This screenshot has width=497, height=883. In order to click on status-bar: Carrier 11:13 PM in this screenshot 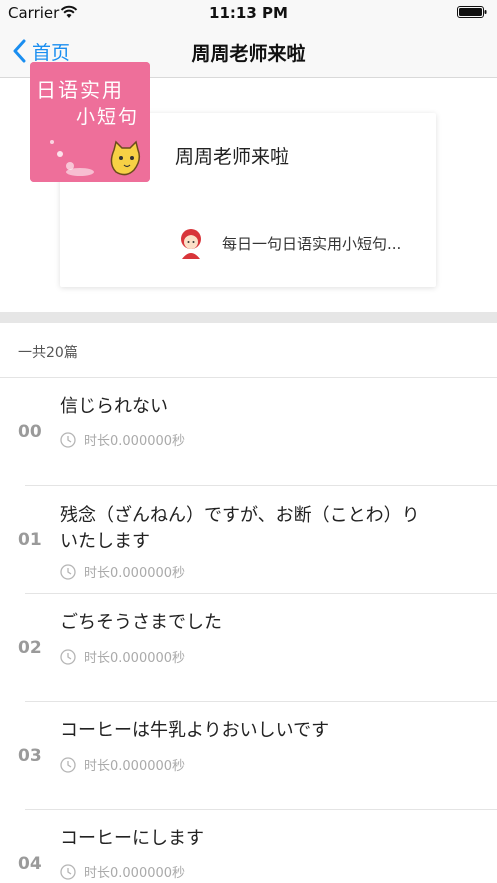, I will do `click(248, 13)`.